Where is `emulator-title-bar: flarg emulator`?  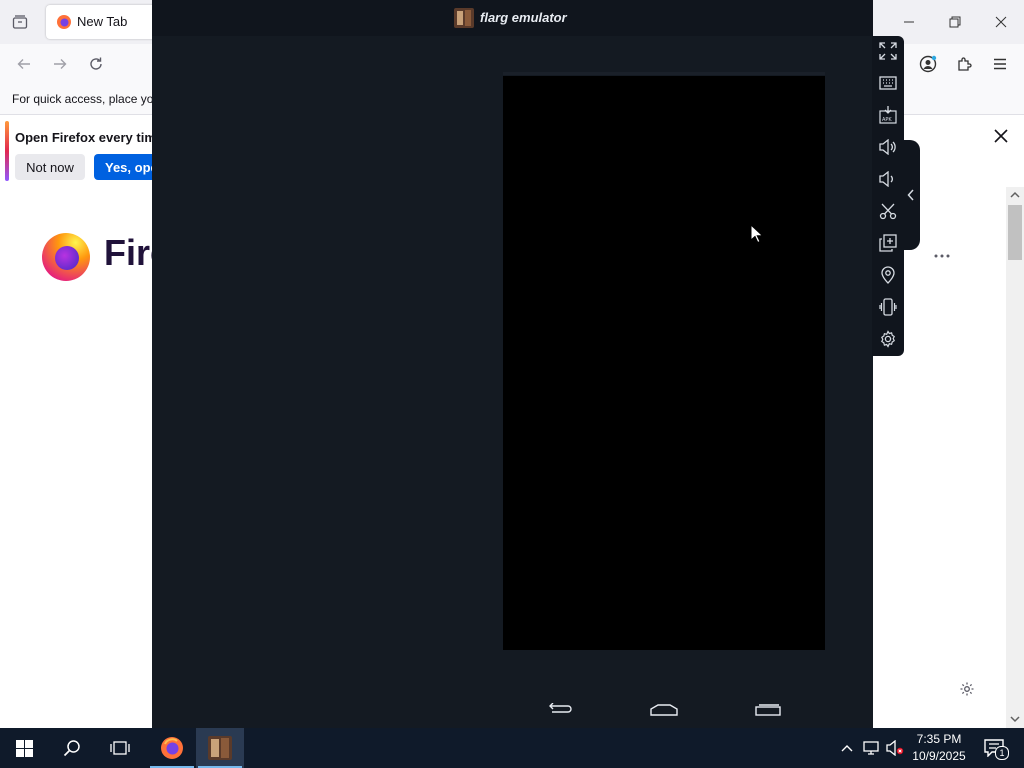 emulator-title-bar: flarg emulator is located at coordinates (512, 18).